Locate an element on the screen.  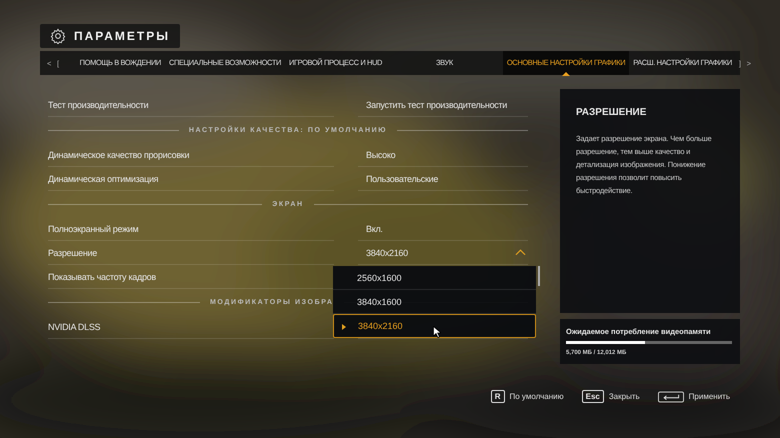
hint-button: Закрыть is located at coordinates (624, 396).